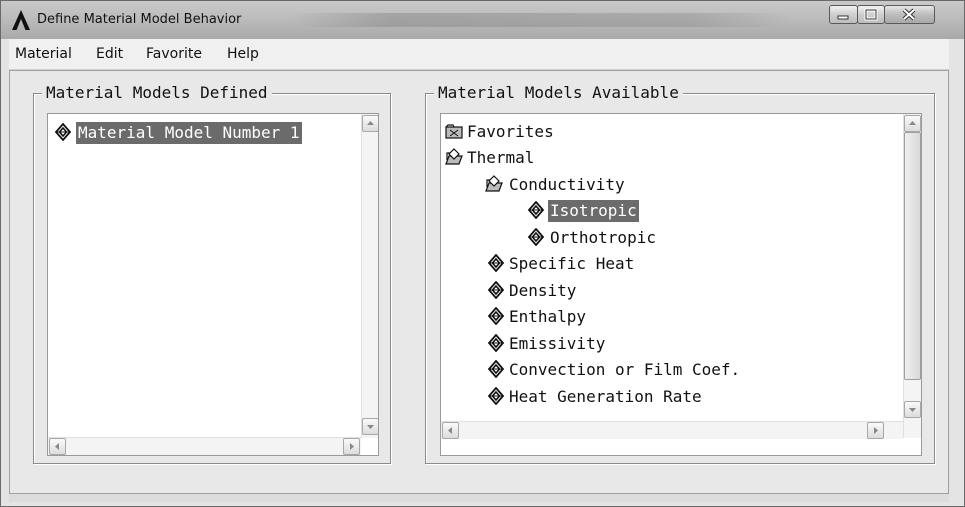 Image resolution: width=965 pixels, height=507 pixels. What do you see at coordinates (43, 54) in the screenshot?
I see `menu-material: Material` at bounding box center [43, 54].